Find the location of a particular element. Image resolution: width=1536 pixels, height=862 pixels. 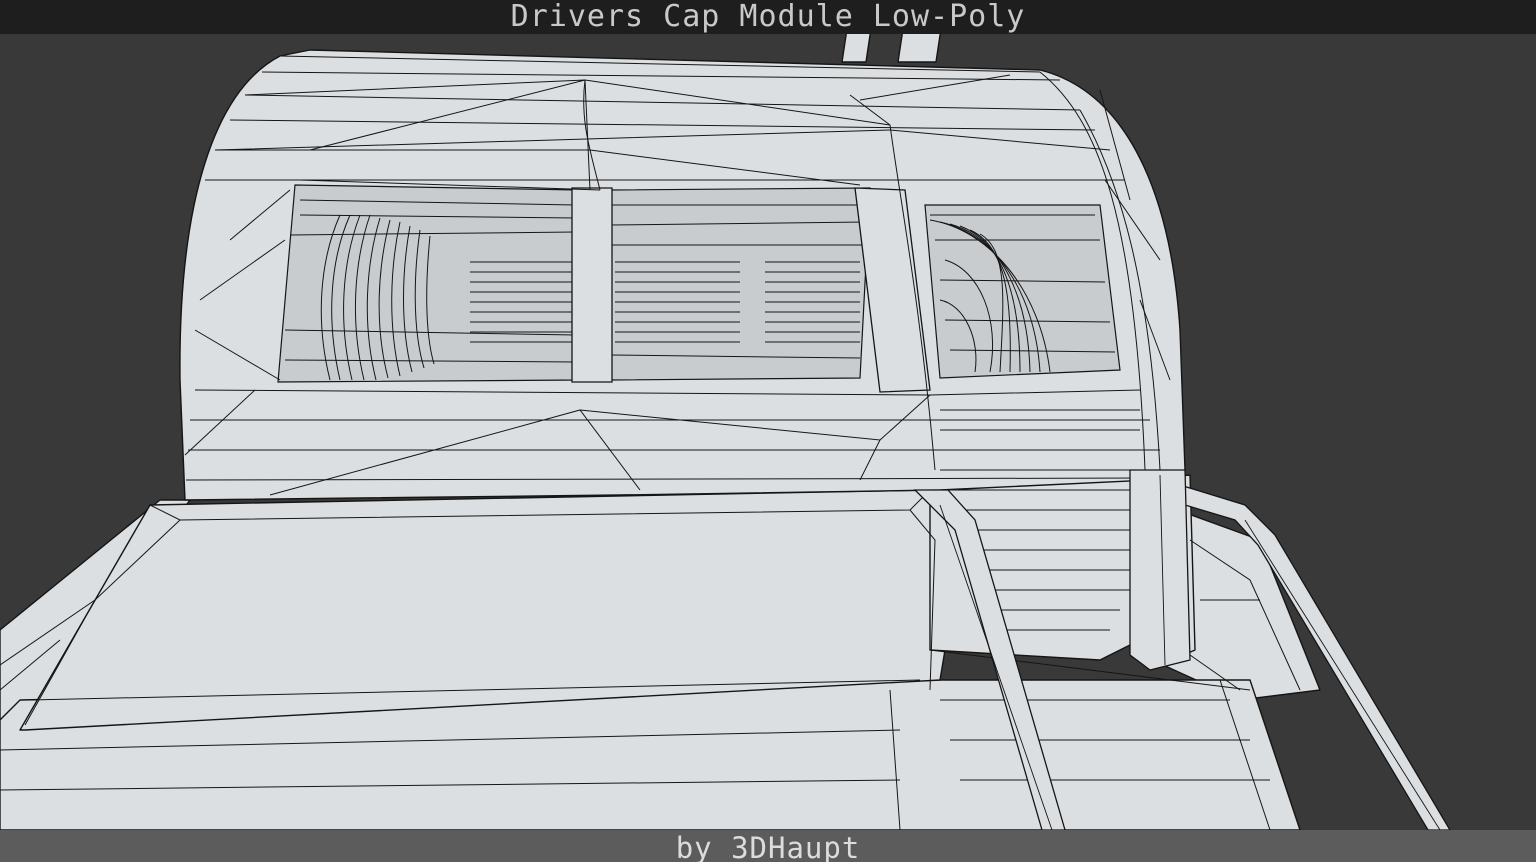

author-credit: by 3DHaupt is located at coordinates (768, 846).